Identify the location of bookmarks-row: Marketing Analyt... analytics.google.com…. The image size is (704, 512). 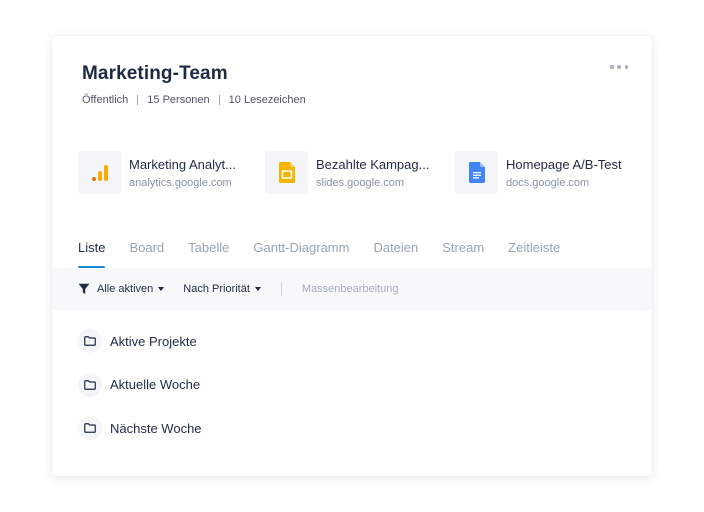
(358, 173).